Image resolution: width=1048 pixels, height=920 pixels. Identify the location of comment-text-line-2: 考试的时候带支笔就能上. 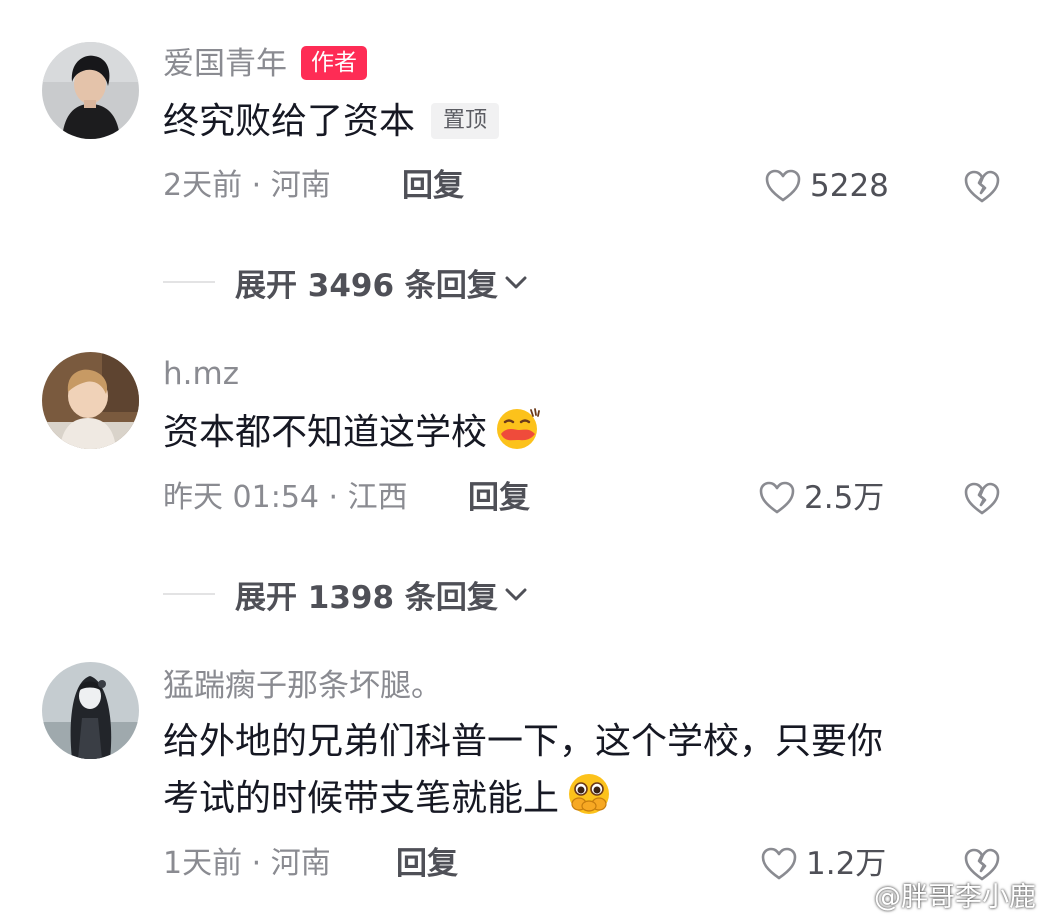
(388, 798).